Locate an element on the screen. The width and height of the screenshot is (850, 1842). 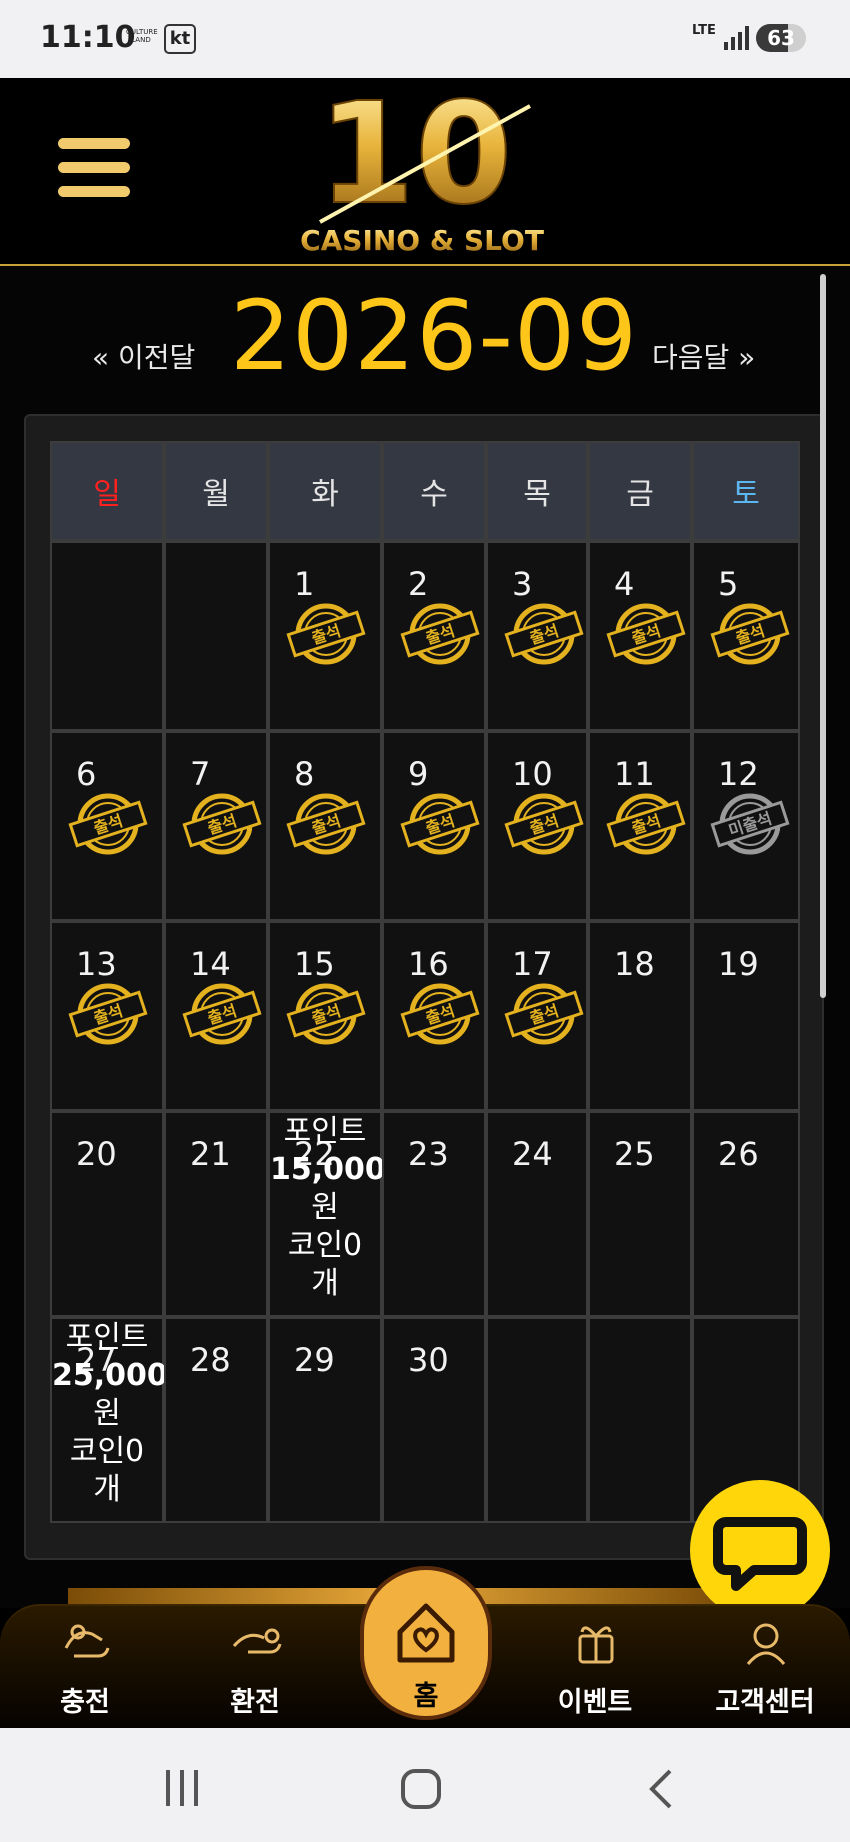
day-number: 14 is located at coordinates (210, 964).